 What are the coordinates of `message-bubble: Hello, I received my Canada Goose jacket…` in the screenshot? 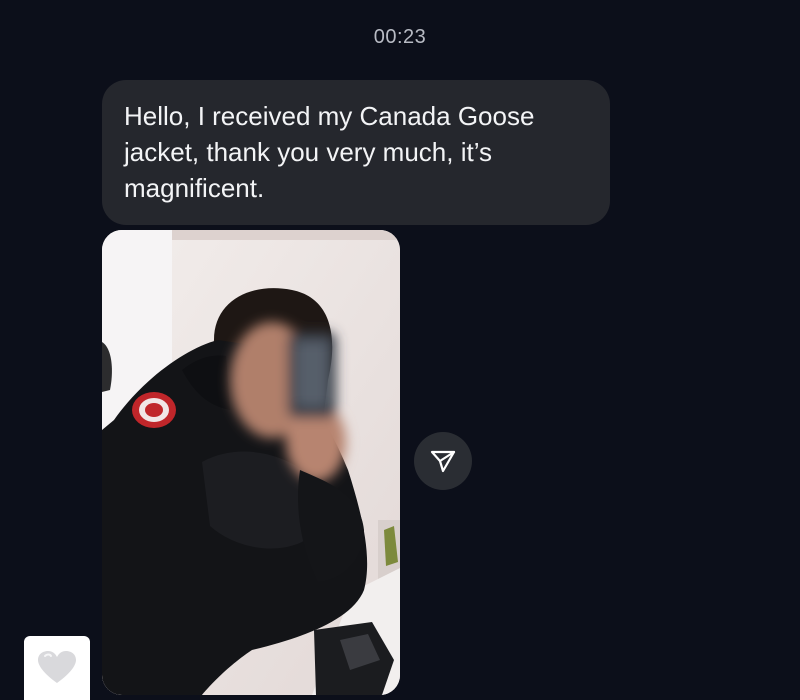 It's located at (356, 152).